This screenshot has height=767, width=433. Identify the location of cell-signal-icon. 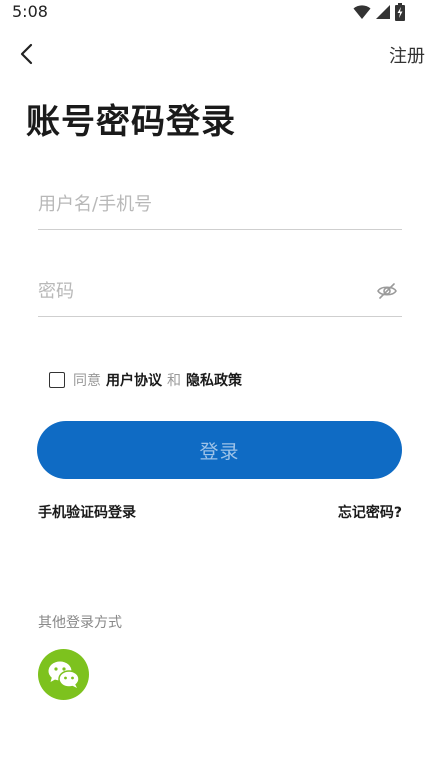
(383, 12).